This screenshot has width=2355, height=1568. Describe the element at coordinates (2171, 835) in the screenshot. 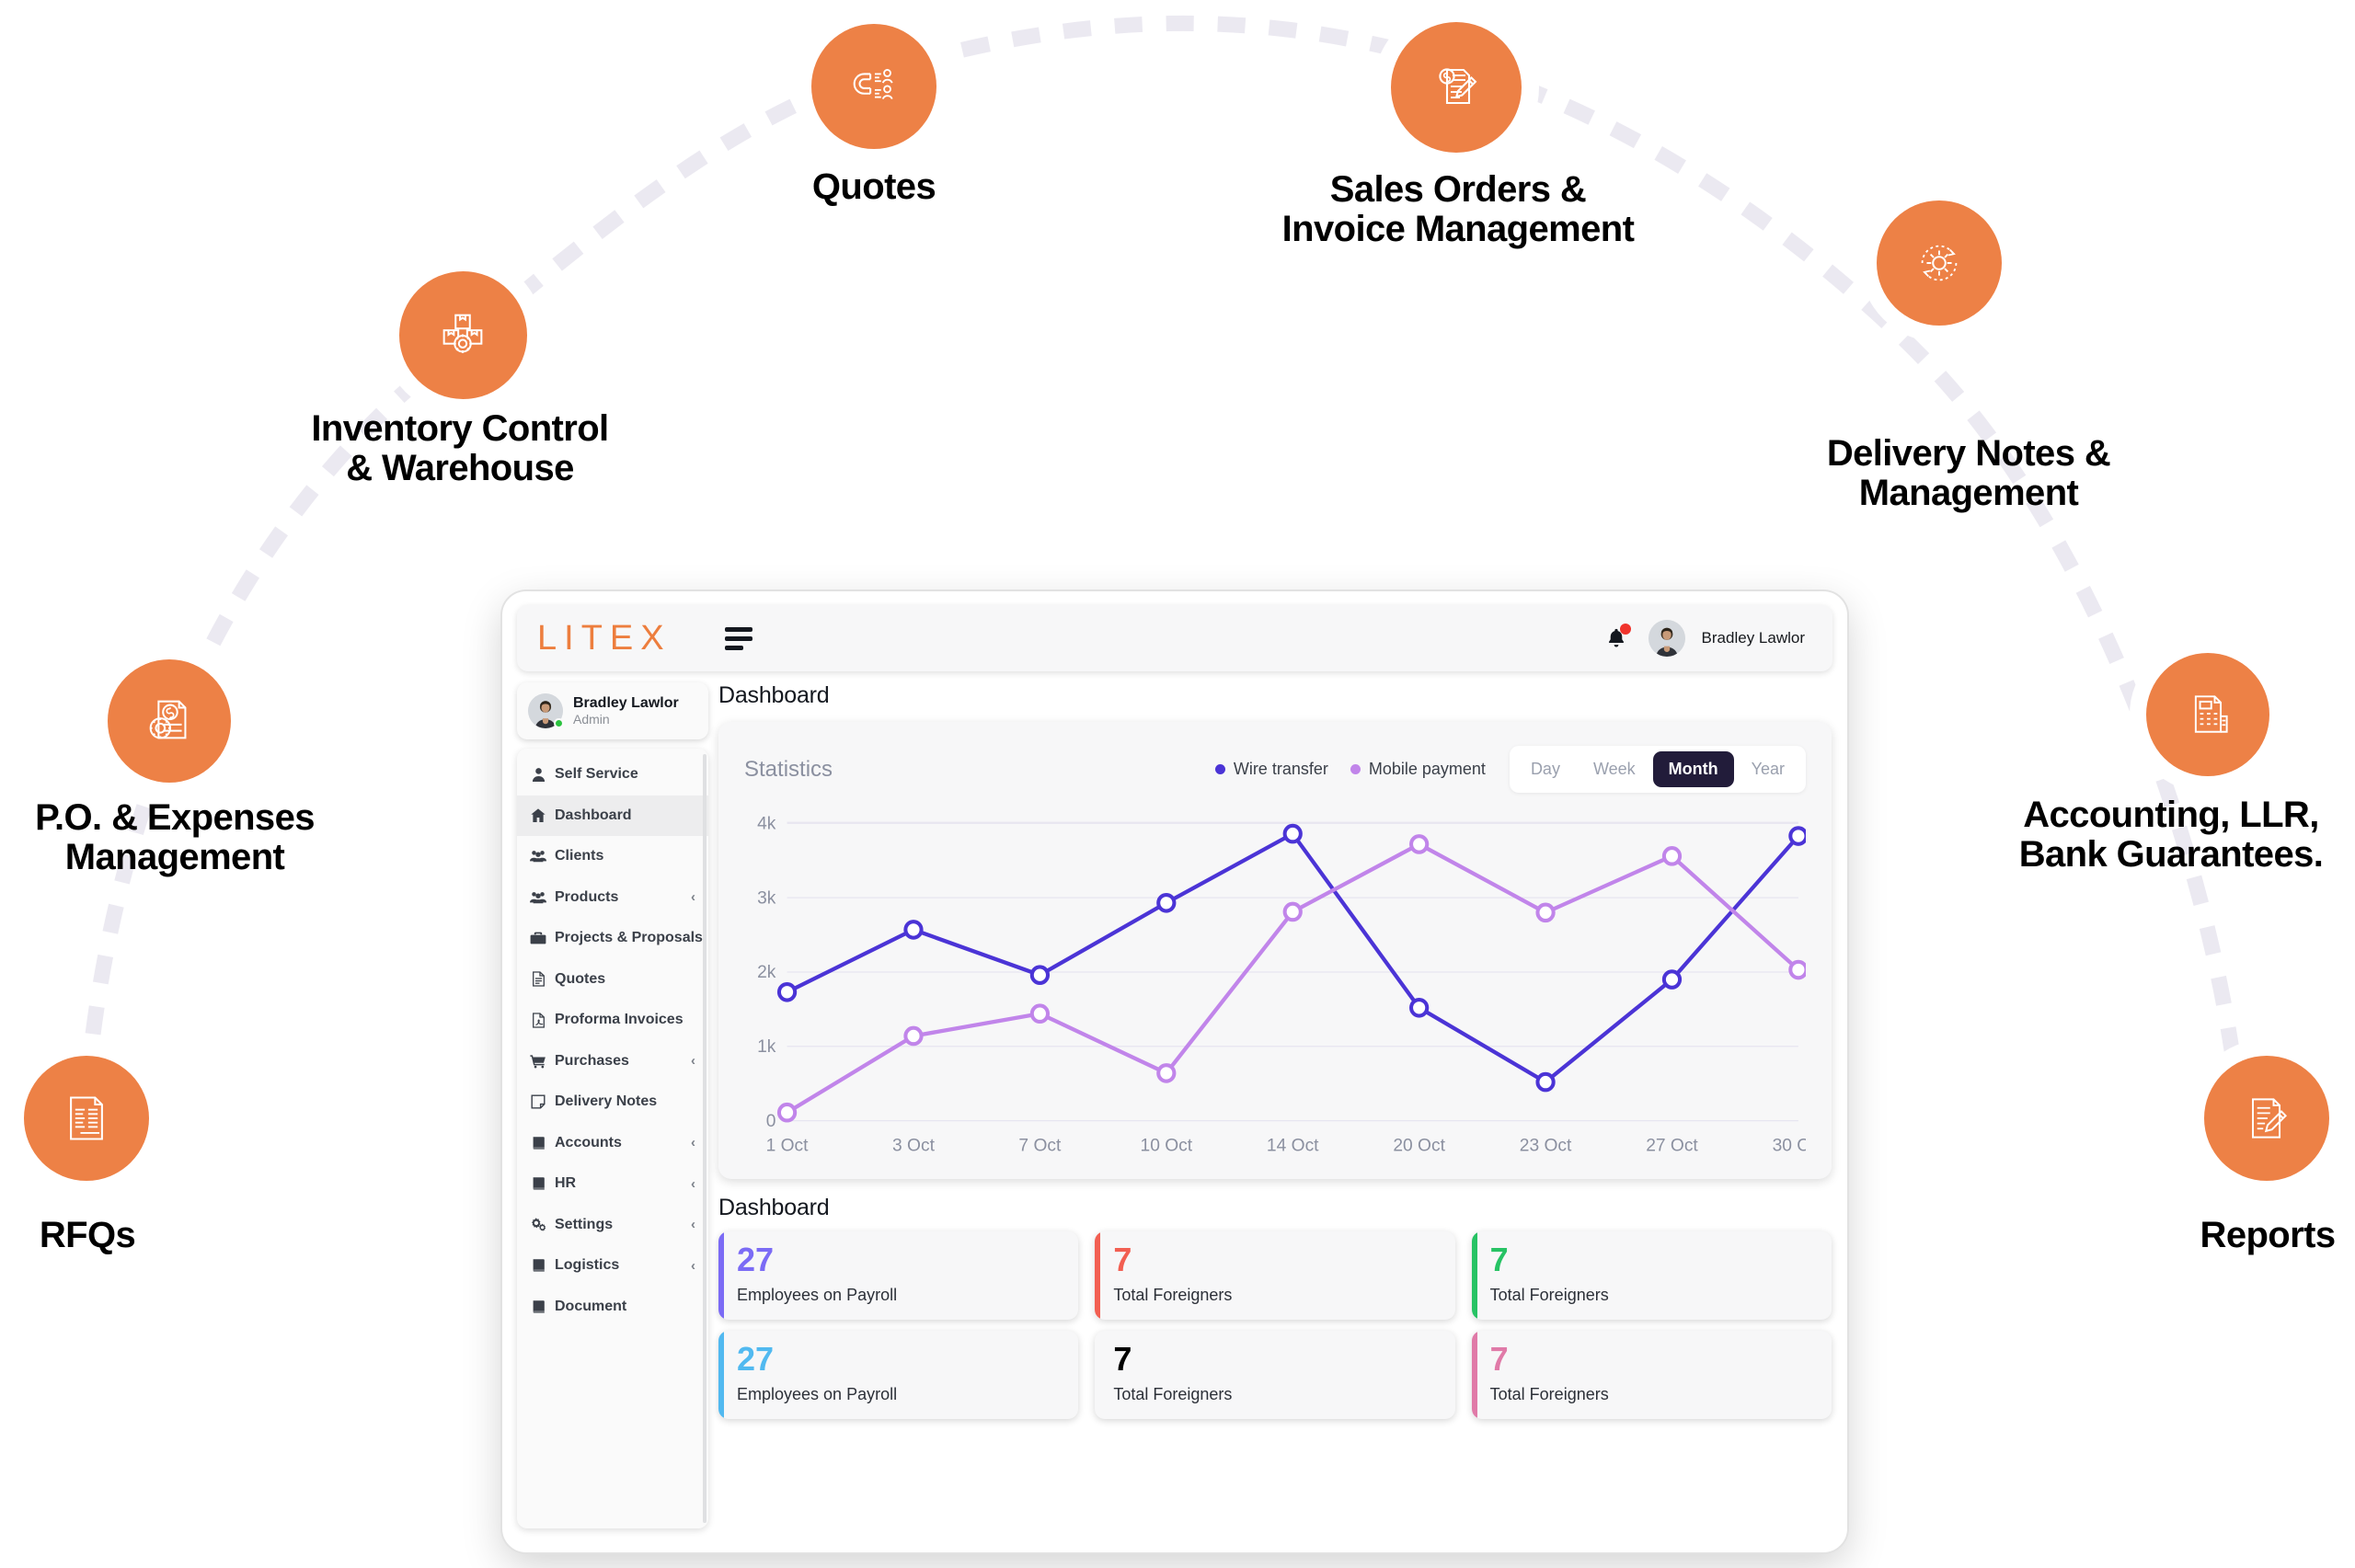

I see `node-label-accounting: Accounting, LLR, Bank Guarantees.` at that location.